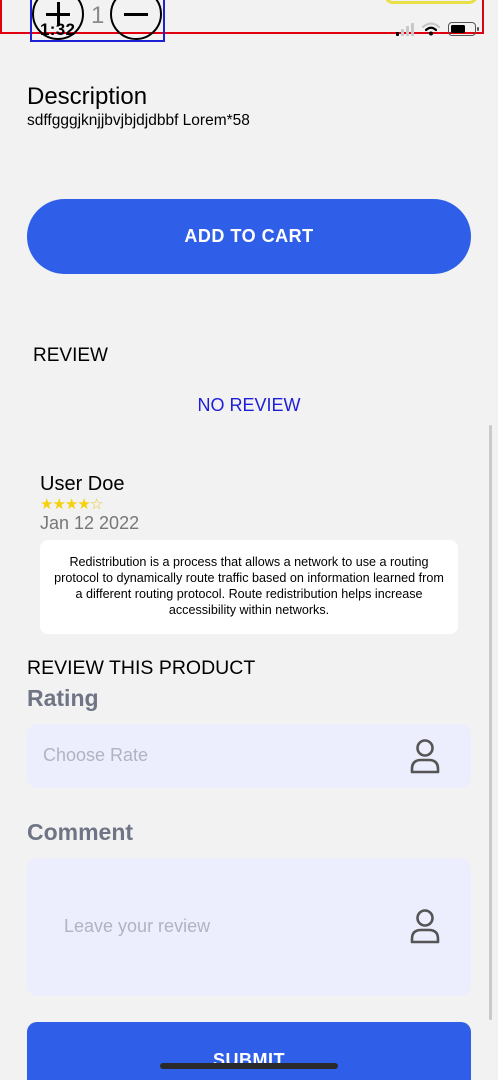 This screenshot has width=498, height=1080. I want to click on no-review-label: NO REVIEW, so click(249, 405).